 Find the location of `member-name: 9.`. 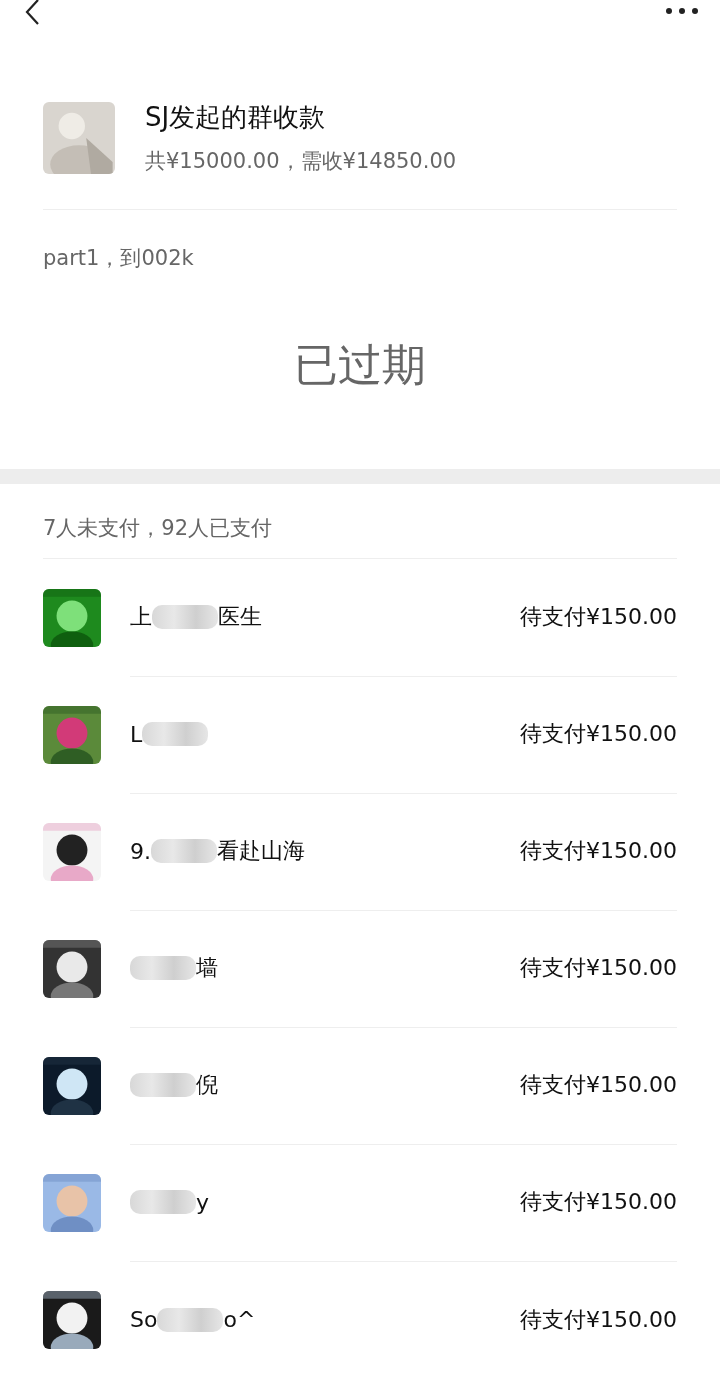

member-name: 9. is located at coordinates (140, 851).